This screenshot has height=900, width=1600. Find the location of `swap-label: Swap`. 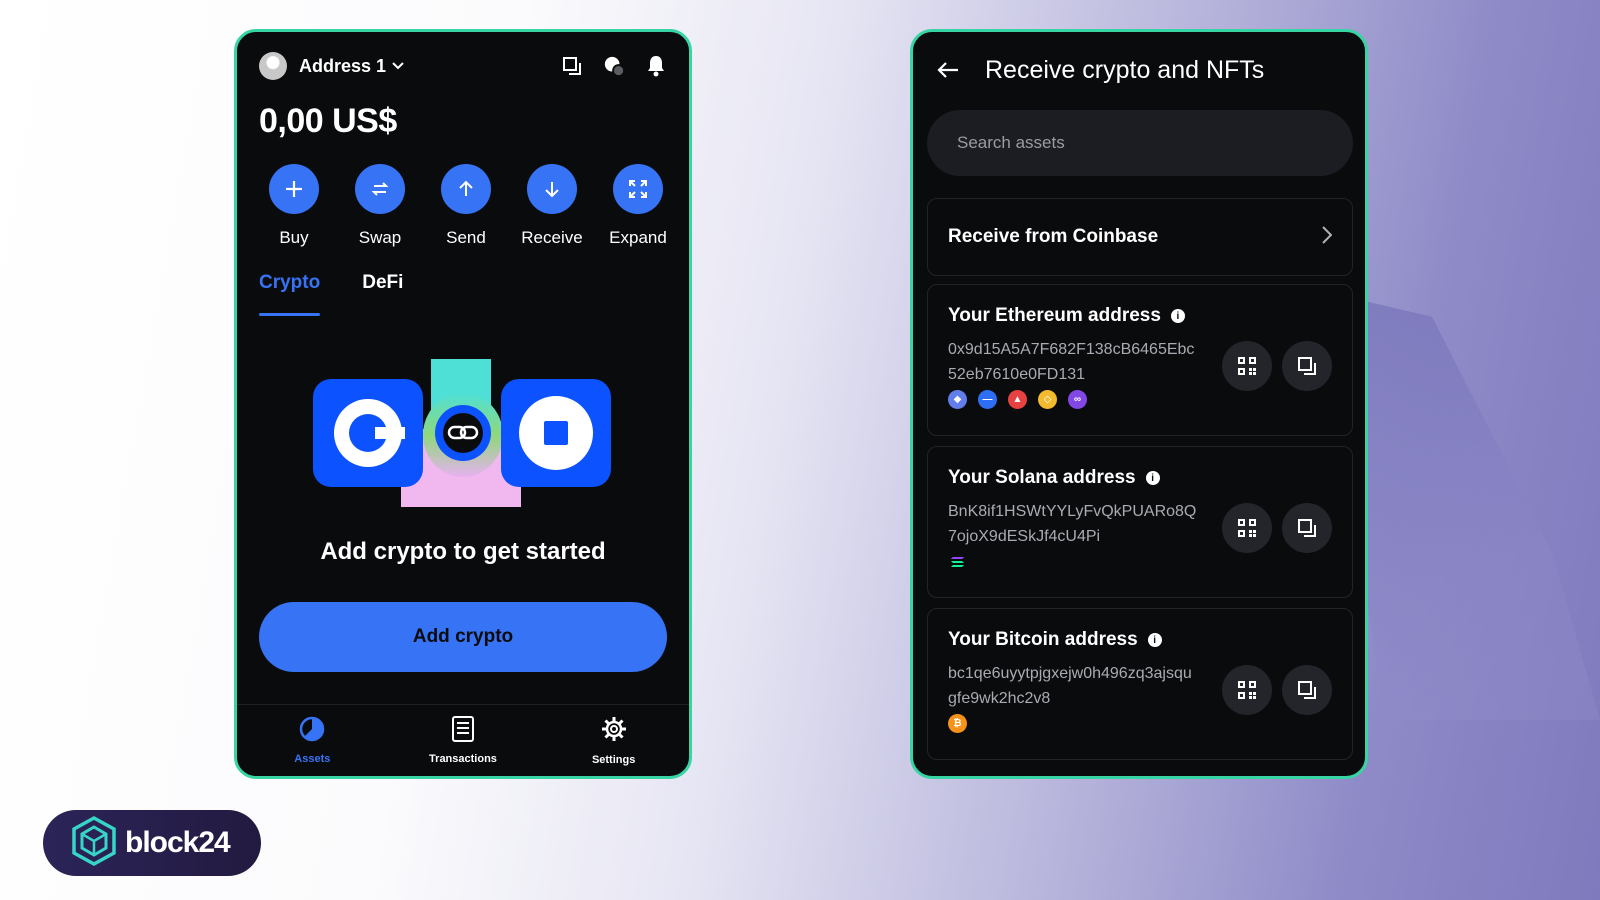

swap-label: Swap is located at coordinates (380, 237).